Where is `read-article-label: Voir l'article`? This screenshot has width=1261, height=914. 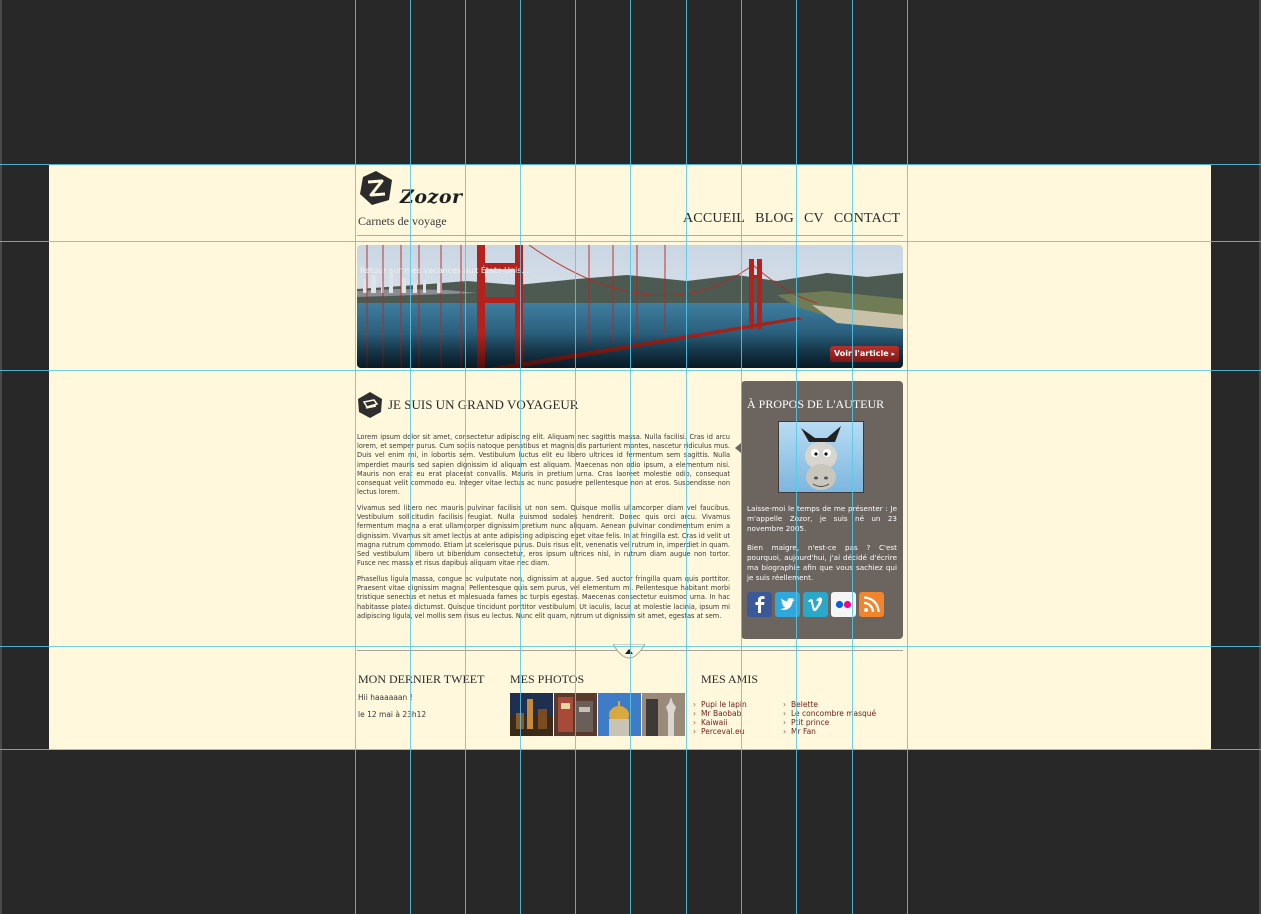
read-article-label: Voir l'article is located at coordinates (861, 353).